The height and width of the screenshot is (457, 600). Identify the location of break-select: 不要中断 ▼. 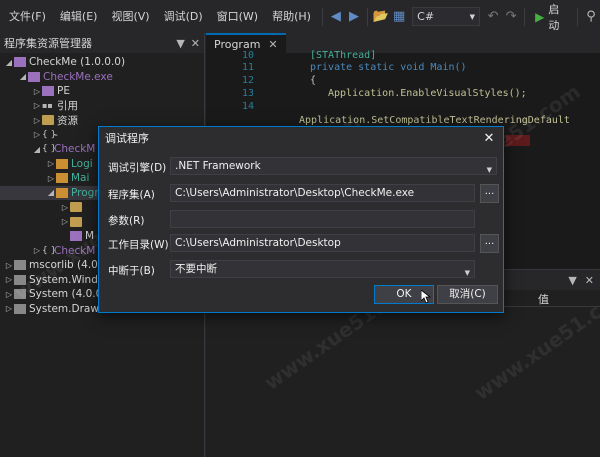
(322, 269).